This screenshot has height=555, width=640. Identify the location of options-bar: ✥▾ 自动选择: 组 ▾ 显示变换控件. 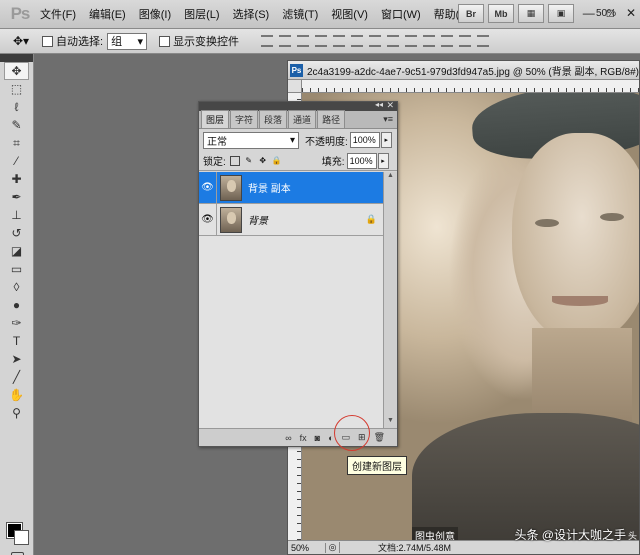
(320, 41).